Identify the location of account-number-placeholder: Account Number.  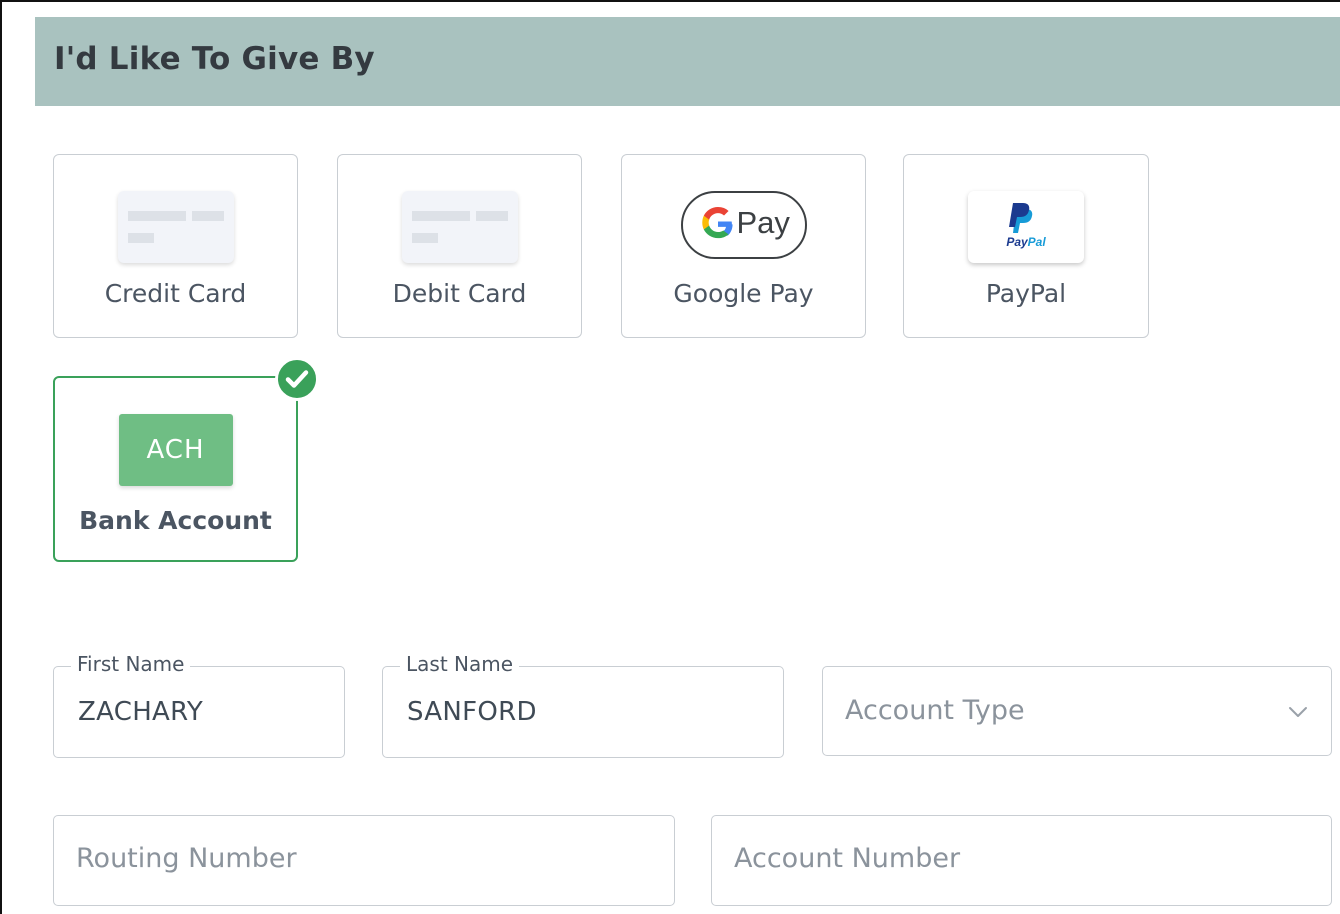
(847, 858).